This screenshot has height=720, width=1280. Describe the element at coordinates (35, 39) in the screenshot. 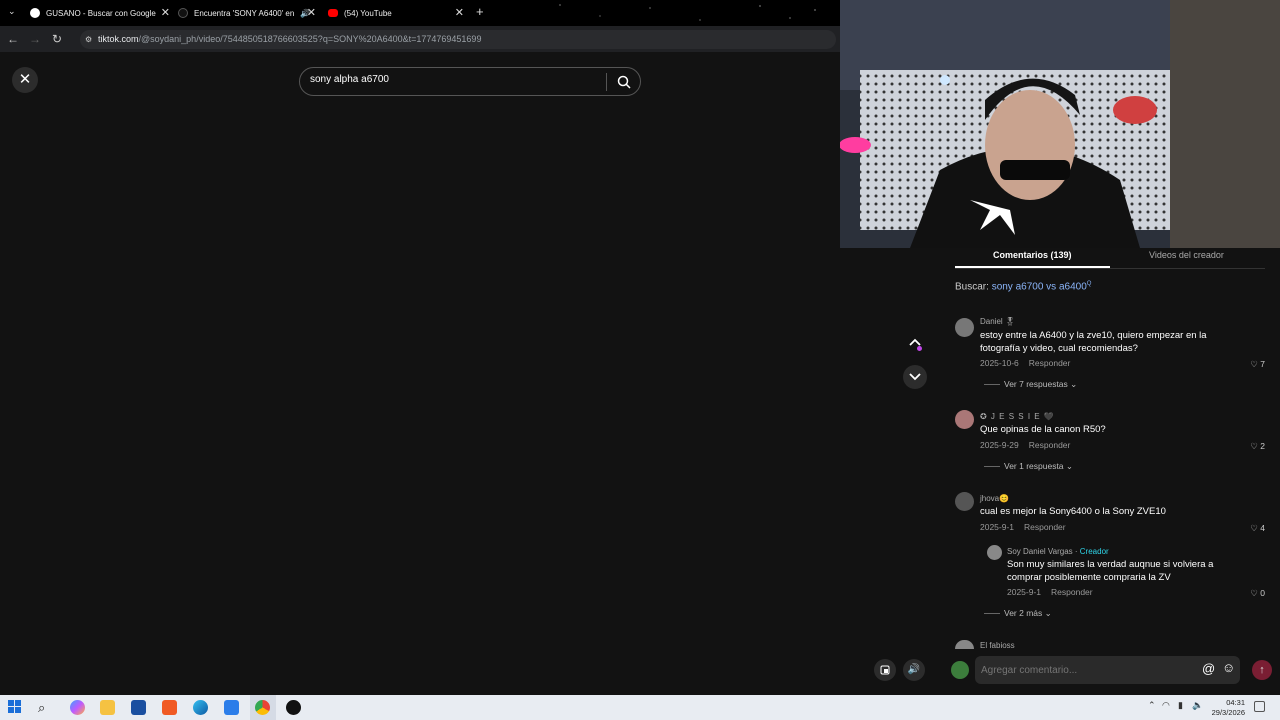

I see `forward-icon: →` at that location.